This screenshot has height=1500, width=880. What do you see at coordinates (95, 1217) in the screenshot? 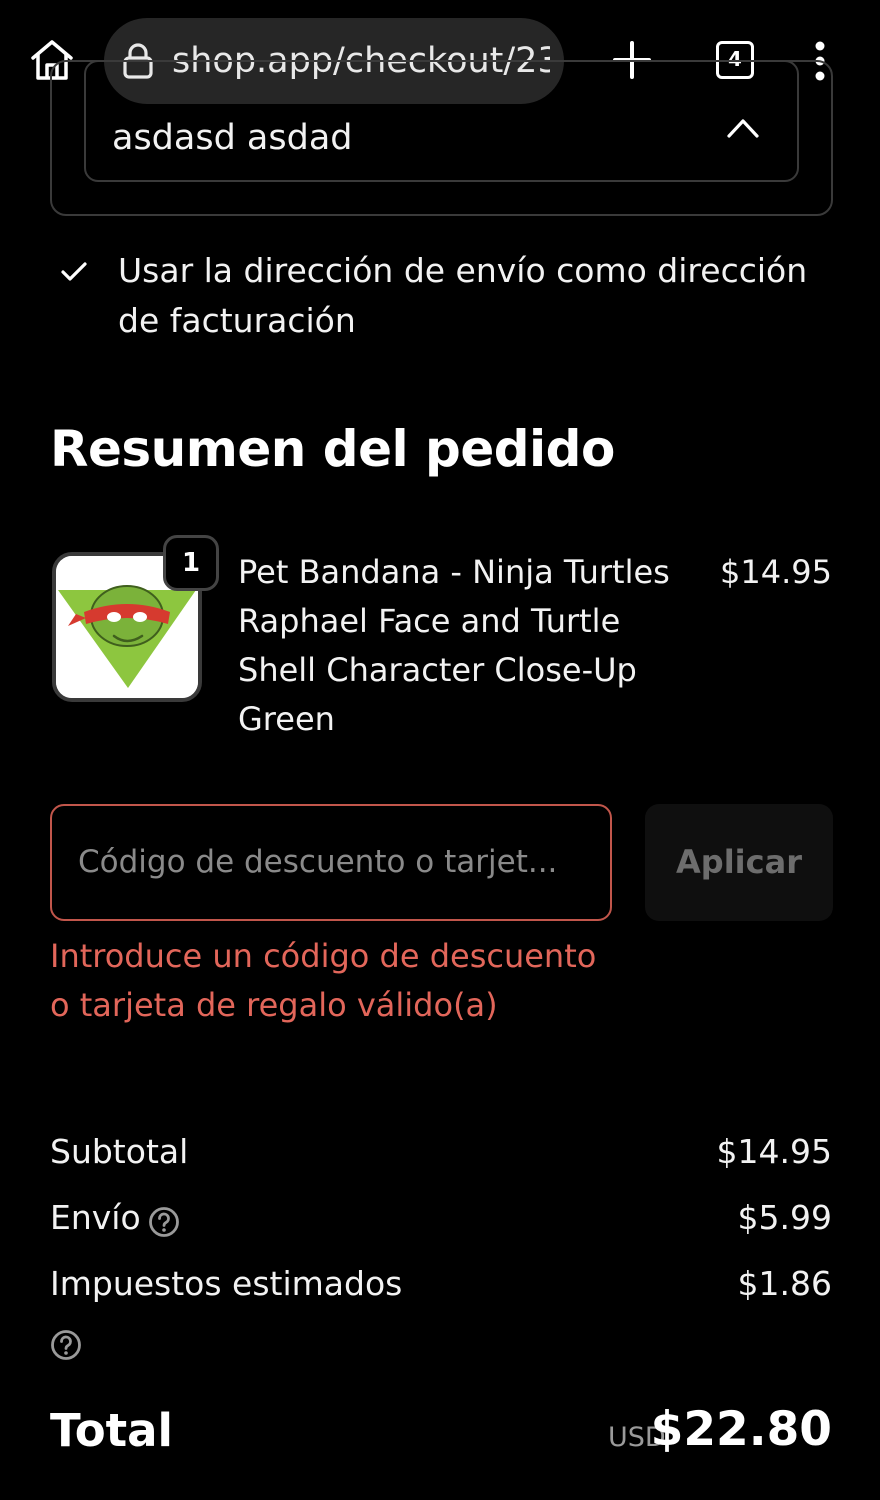
I see `shipping-cost-label: Envío` at bounding box center [95, 1217].